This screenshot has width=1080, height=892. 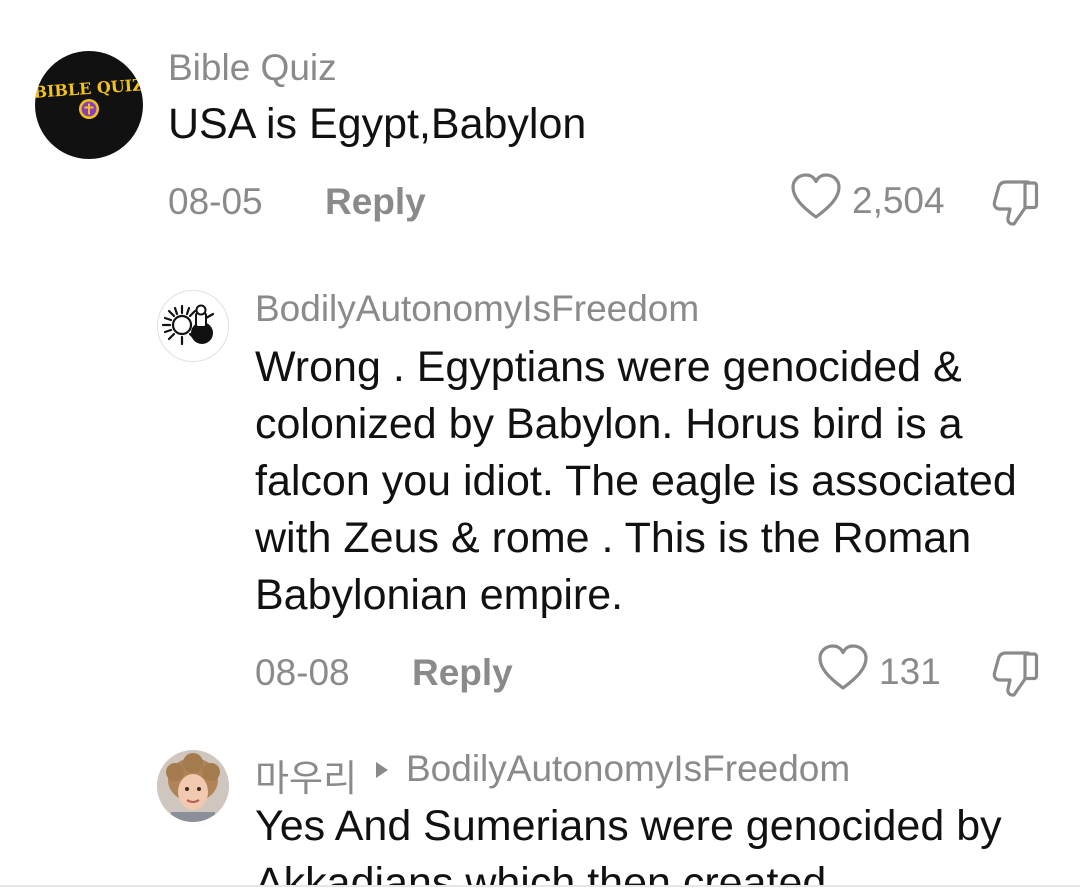 What do you see at coordinates (252, 68) in the screenshot?
I see `username: Bible Quiz` at bounding box center [252, 68].